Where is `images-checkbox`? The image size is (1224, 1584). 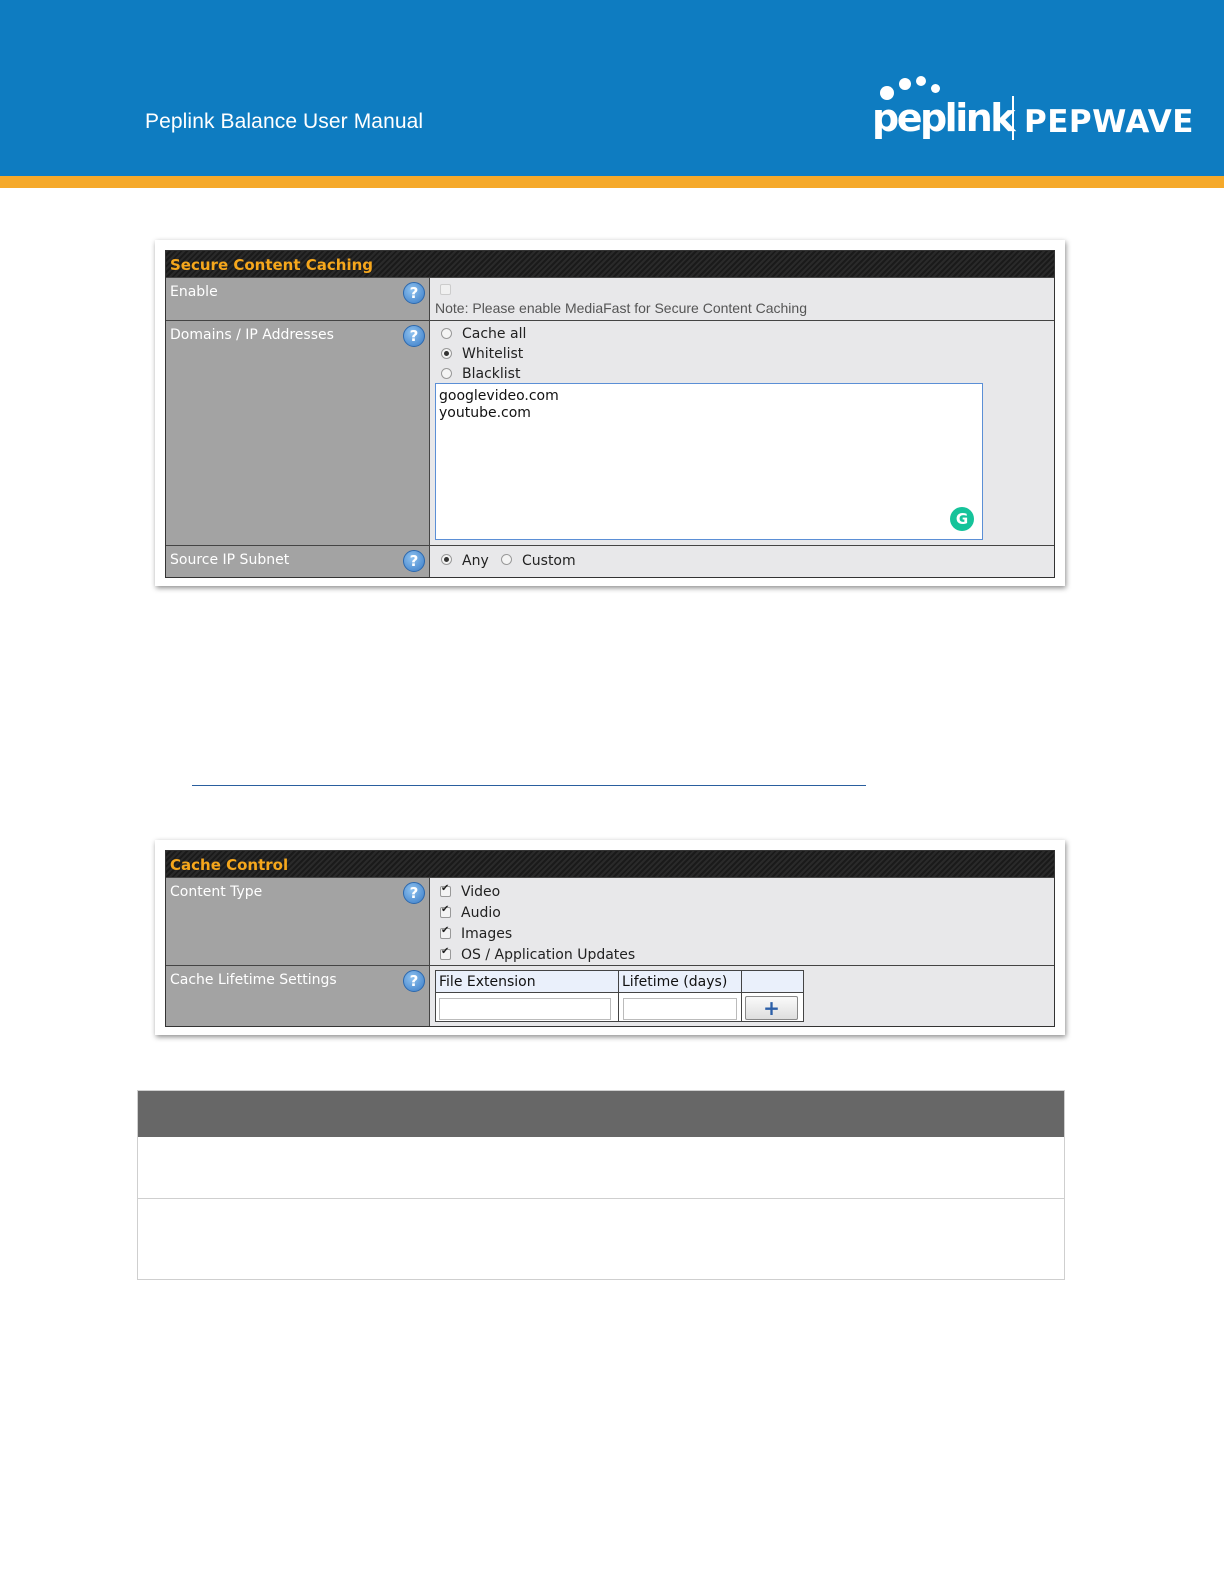 images-checkbox is located at coordinates (445, 932).